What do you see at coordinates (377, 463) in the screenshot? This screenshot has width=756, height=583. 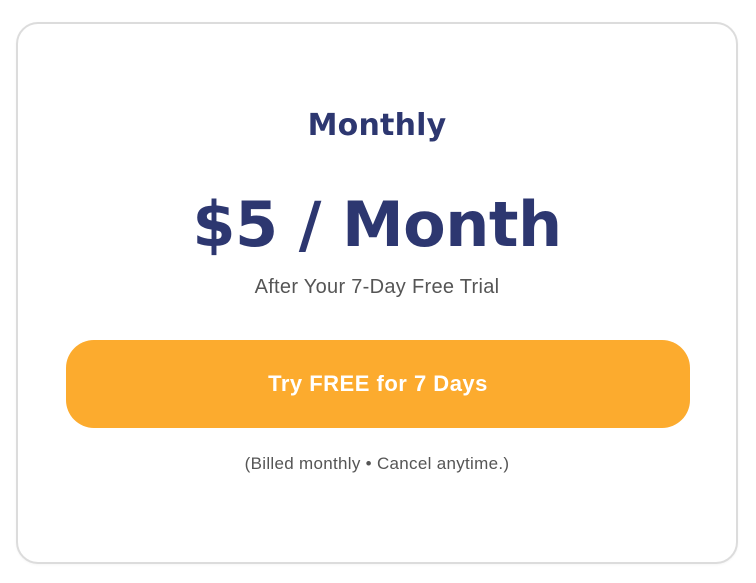 I see `billing-note: (Billed monthly • Cancel anytime.)` at bounding box center [377, 463].